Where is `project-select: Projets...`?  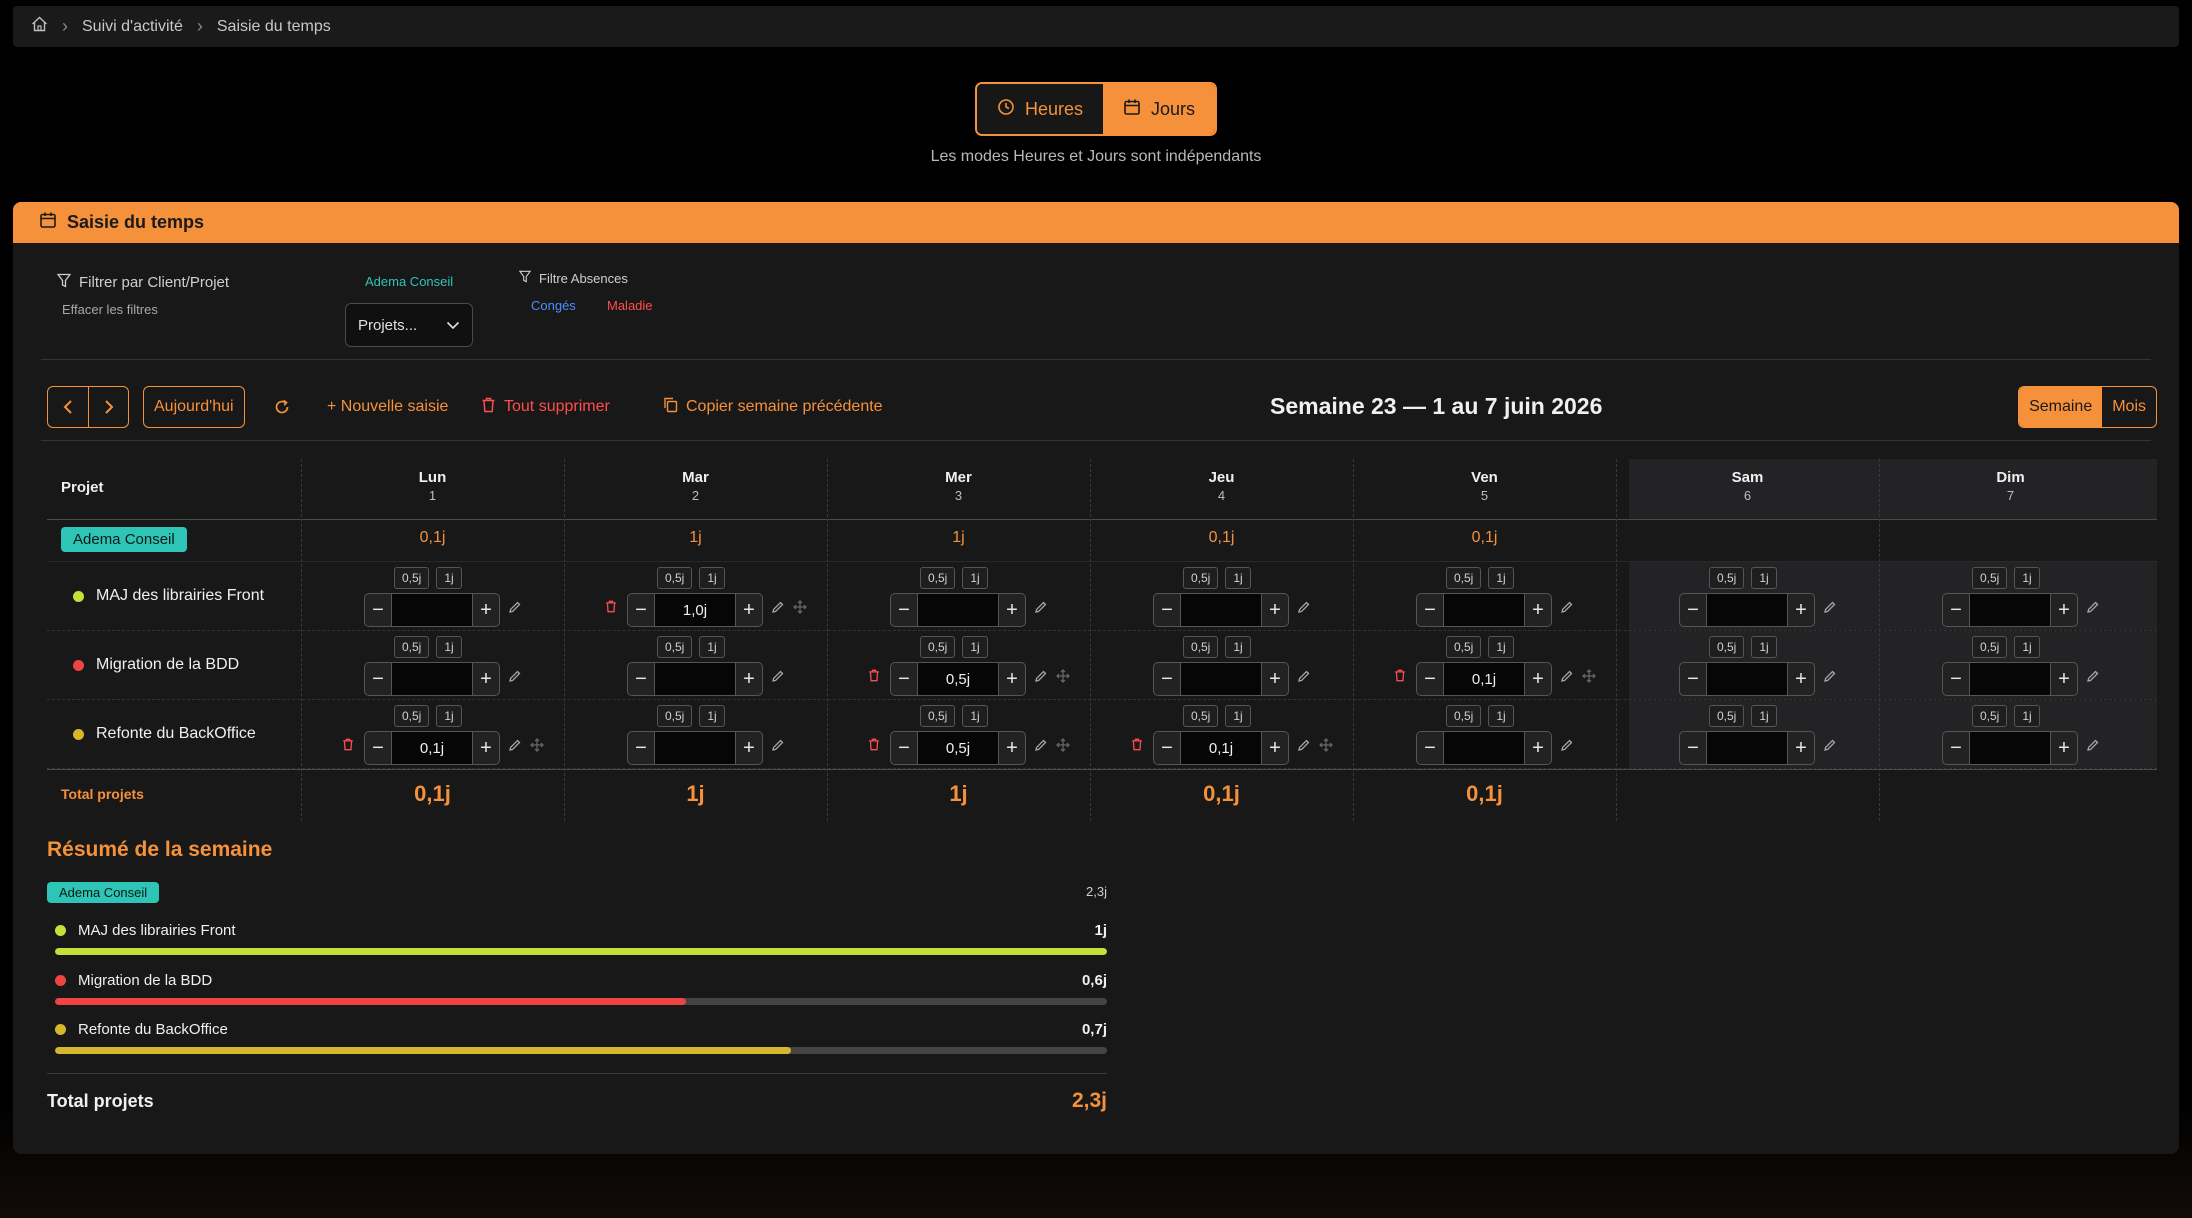 project-select: Projets... is located at coordinates (409, 325).